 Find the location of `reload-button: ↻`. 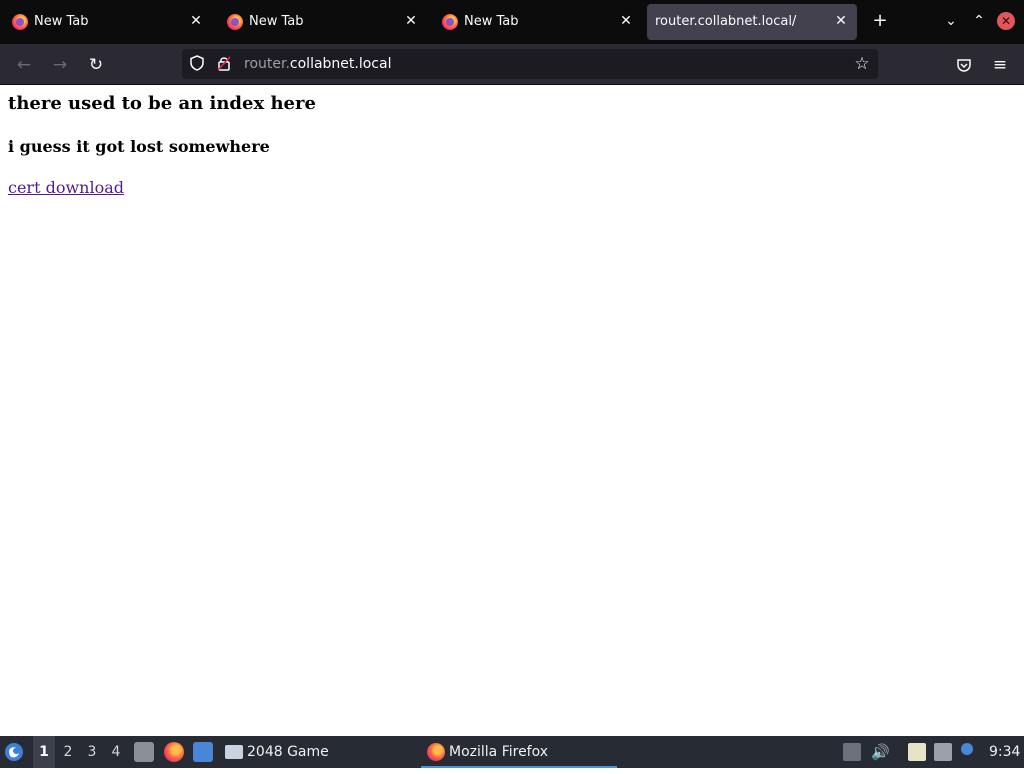

reload-button: ↻ is located at coordinates (96, 65).